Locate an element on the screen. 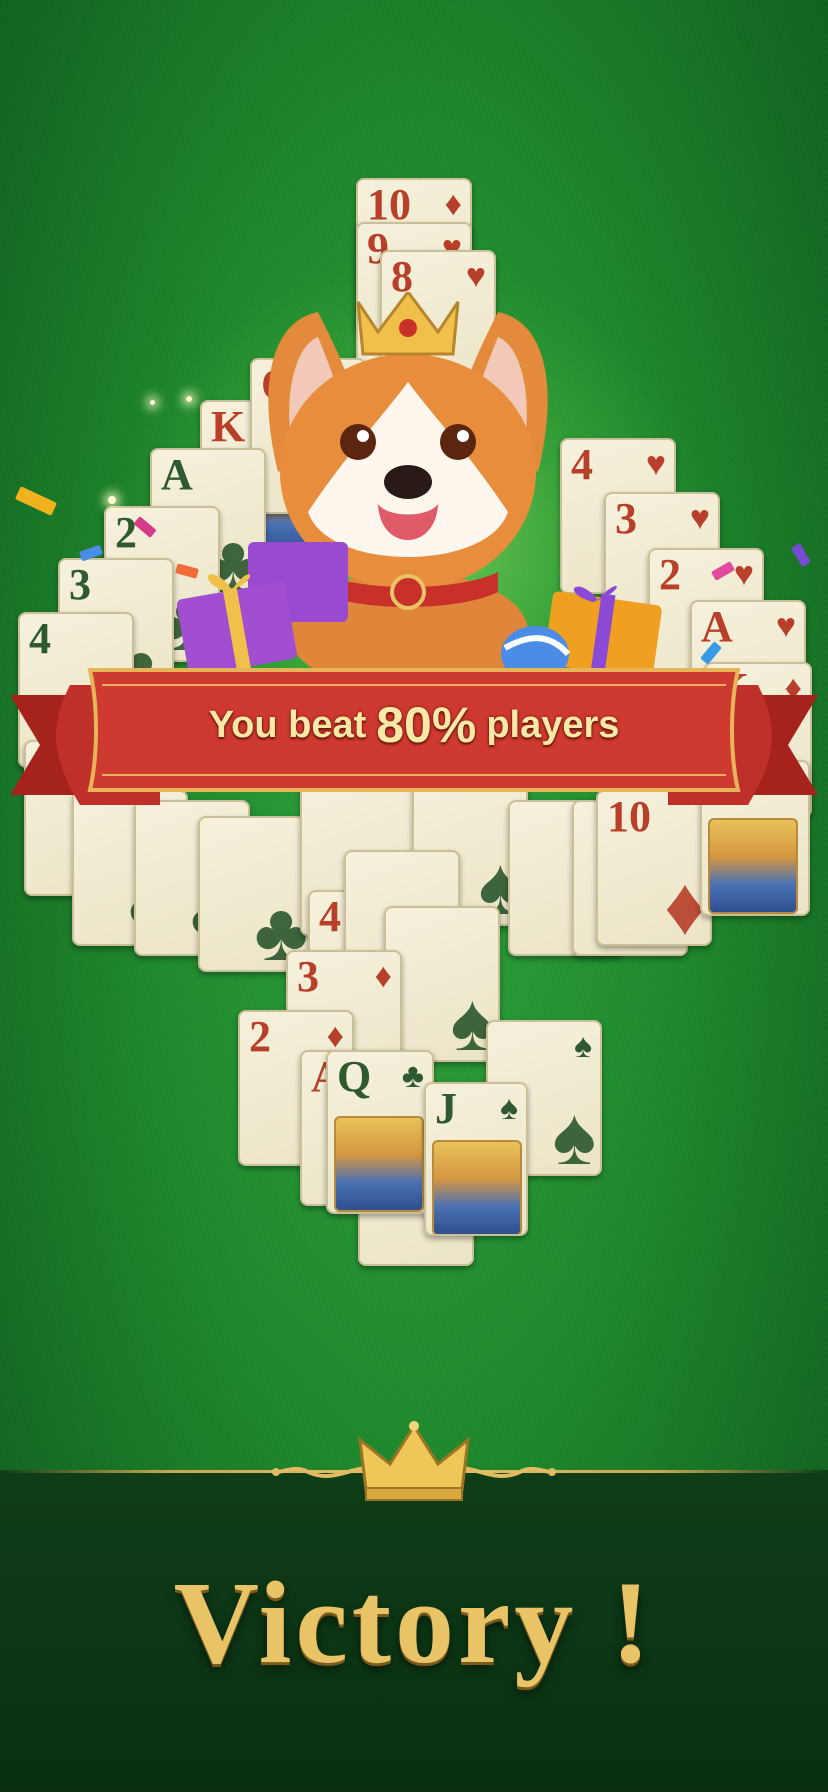  card-rank: A is located at coordinates (177, 474).